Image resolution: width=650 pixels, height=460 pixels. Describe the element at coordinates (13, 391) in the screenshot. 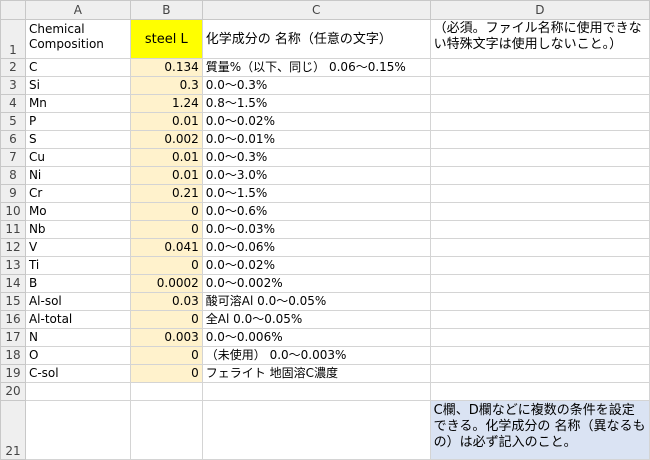

I see `row-header: 20` at that location.